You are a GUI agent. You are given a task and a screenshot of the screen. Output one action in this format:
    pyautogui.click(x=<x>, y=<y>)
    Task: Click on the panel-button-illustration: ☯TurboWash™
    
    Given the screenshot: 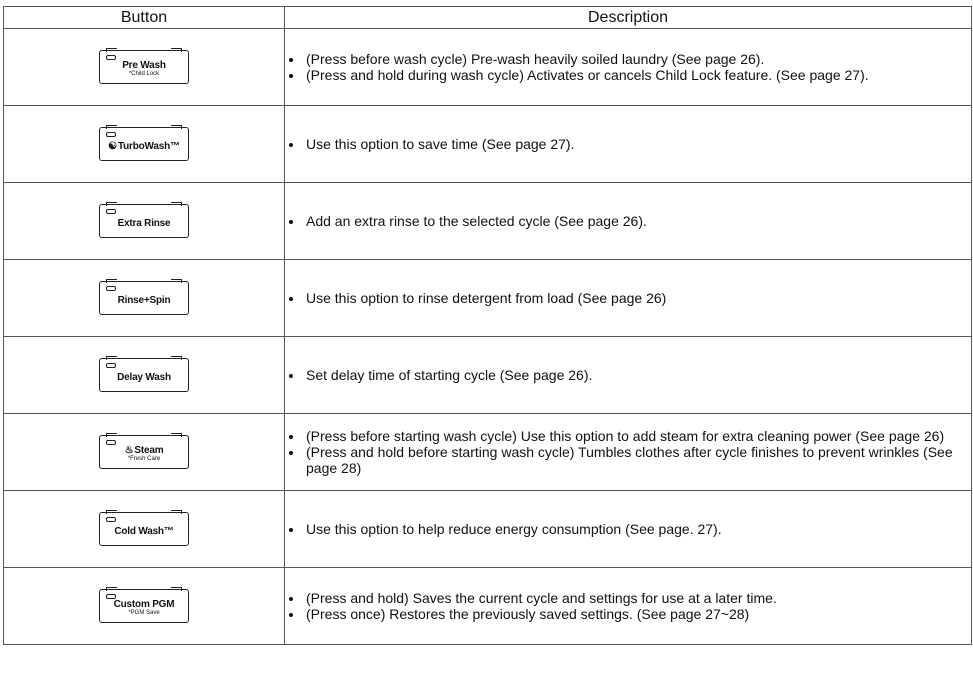 What is the action you would take?
    pyautogui.click(x=144, y=143)
    